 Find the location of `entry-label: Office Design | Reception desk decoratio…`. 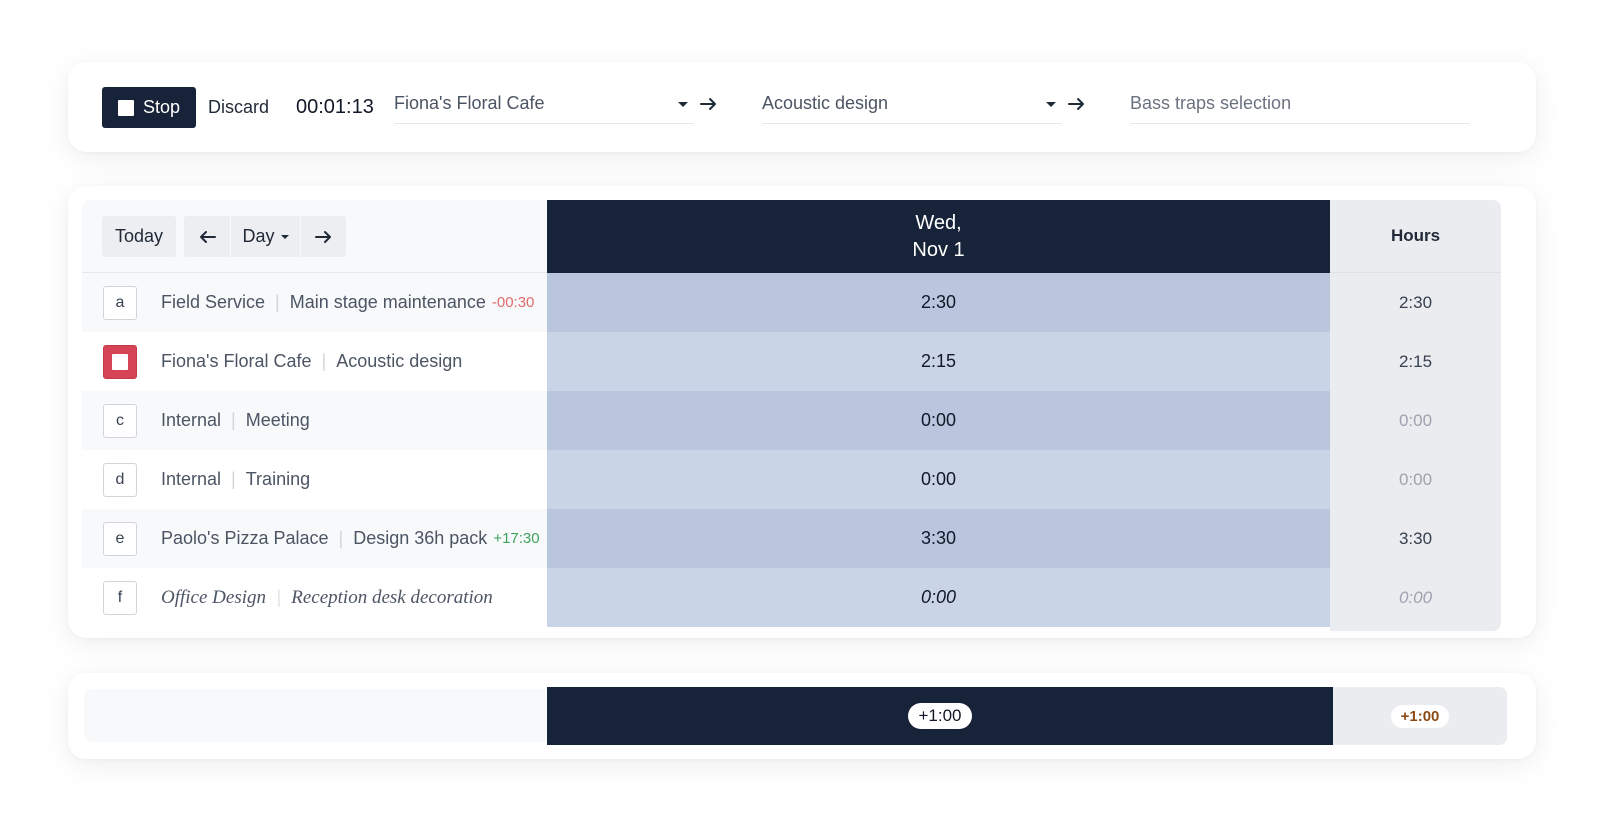

entry-label: Office Design | Reception desk decoratio… is located at coordinates (327, 598).